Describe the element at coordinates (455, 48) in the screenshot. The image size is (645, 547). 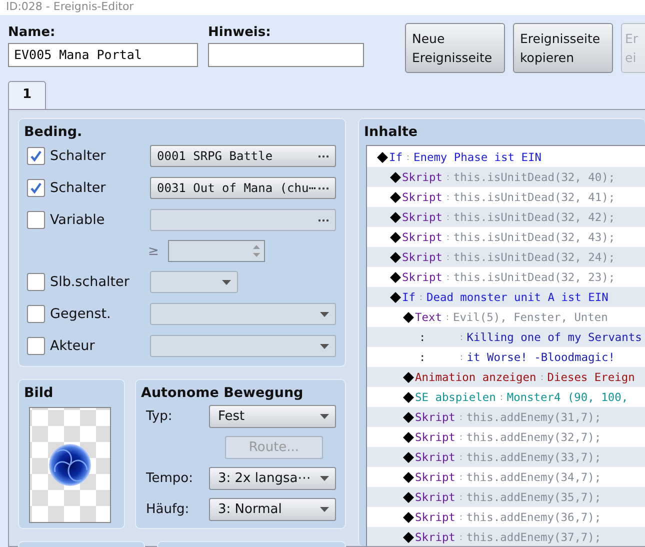
I see `page-button: Neue Ereignisseite` at that location.